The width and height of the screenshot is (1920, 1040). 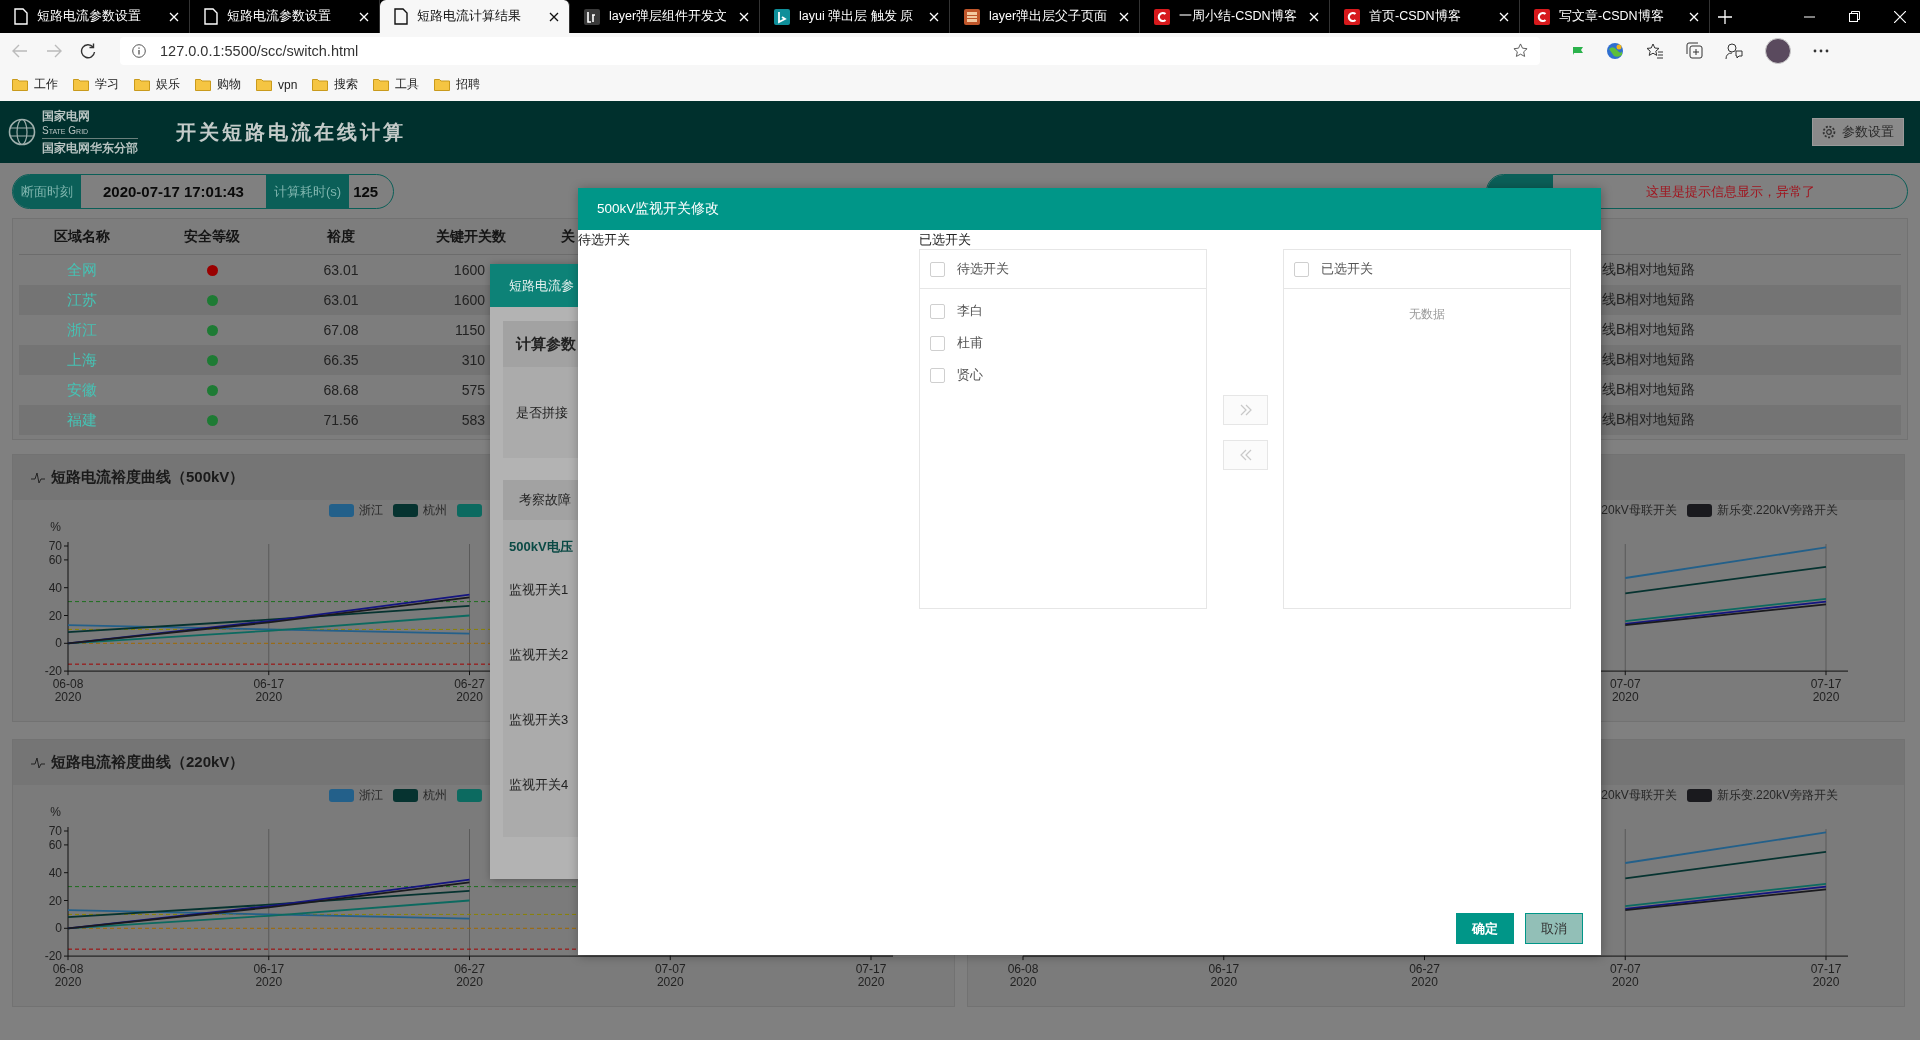 What do you see at coordinates (1089, 209) in the screenshot?
I see `modal-title: 500kV监视开关修改` at bounding box center [1089, 209].